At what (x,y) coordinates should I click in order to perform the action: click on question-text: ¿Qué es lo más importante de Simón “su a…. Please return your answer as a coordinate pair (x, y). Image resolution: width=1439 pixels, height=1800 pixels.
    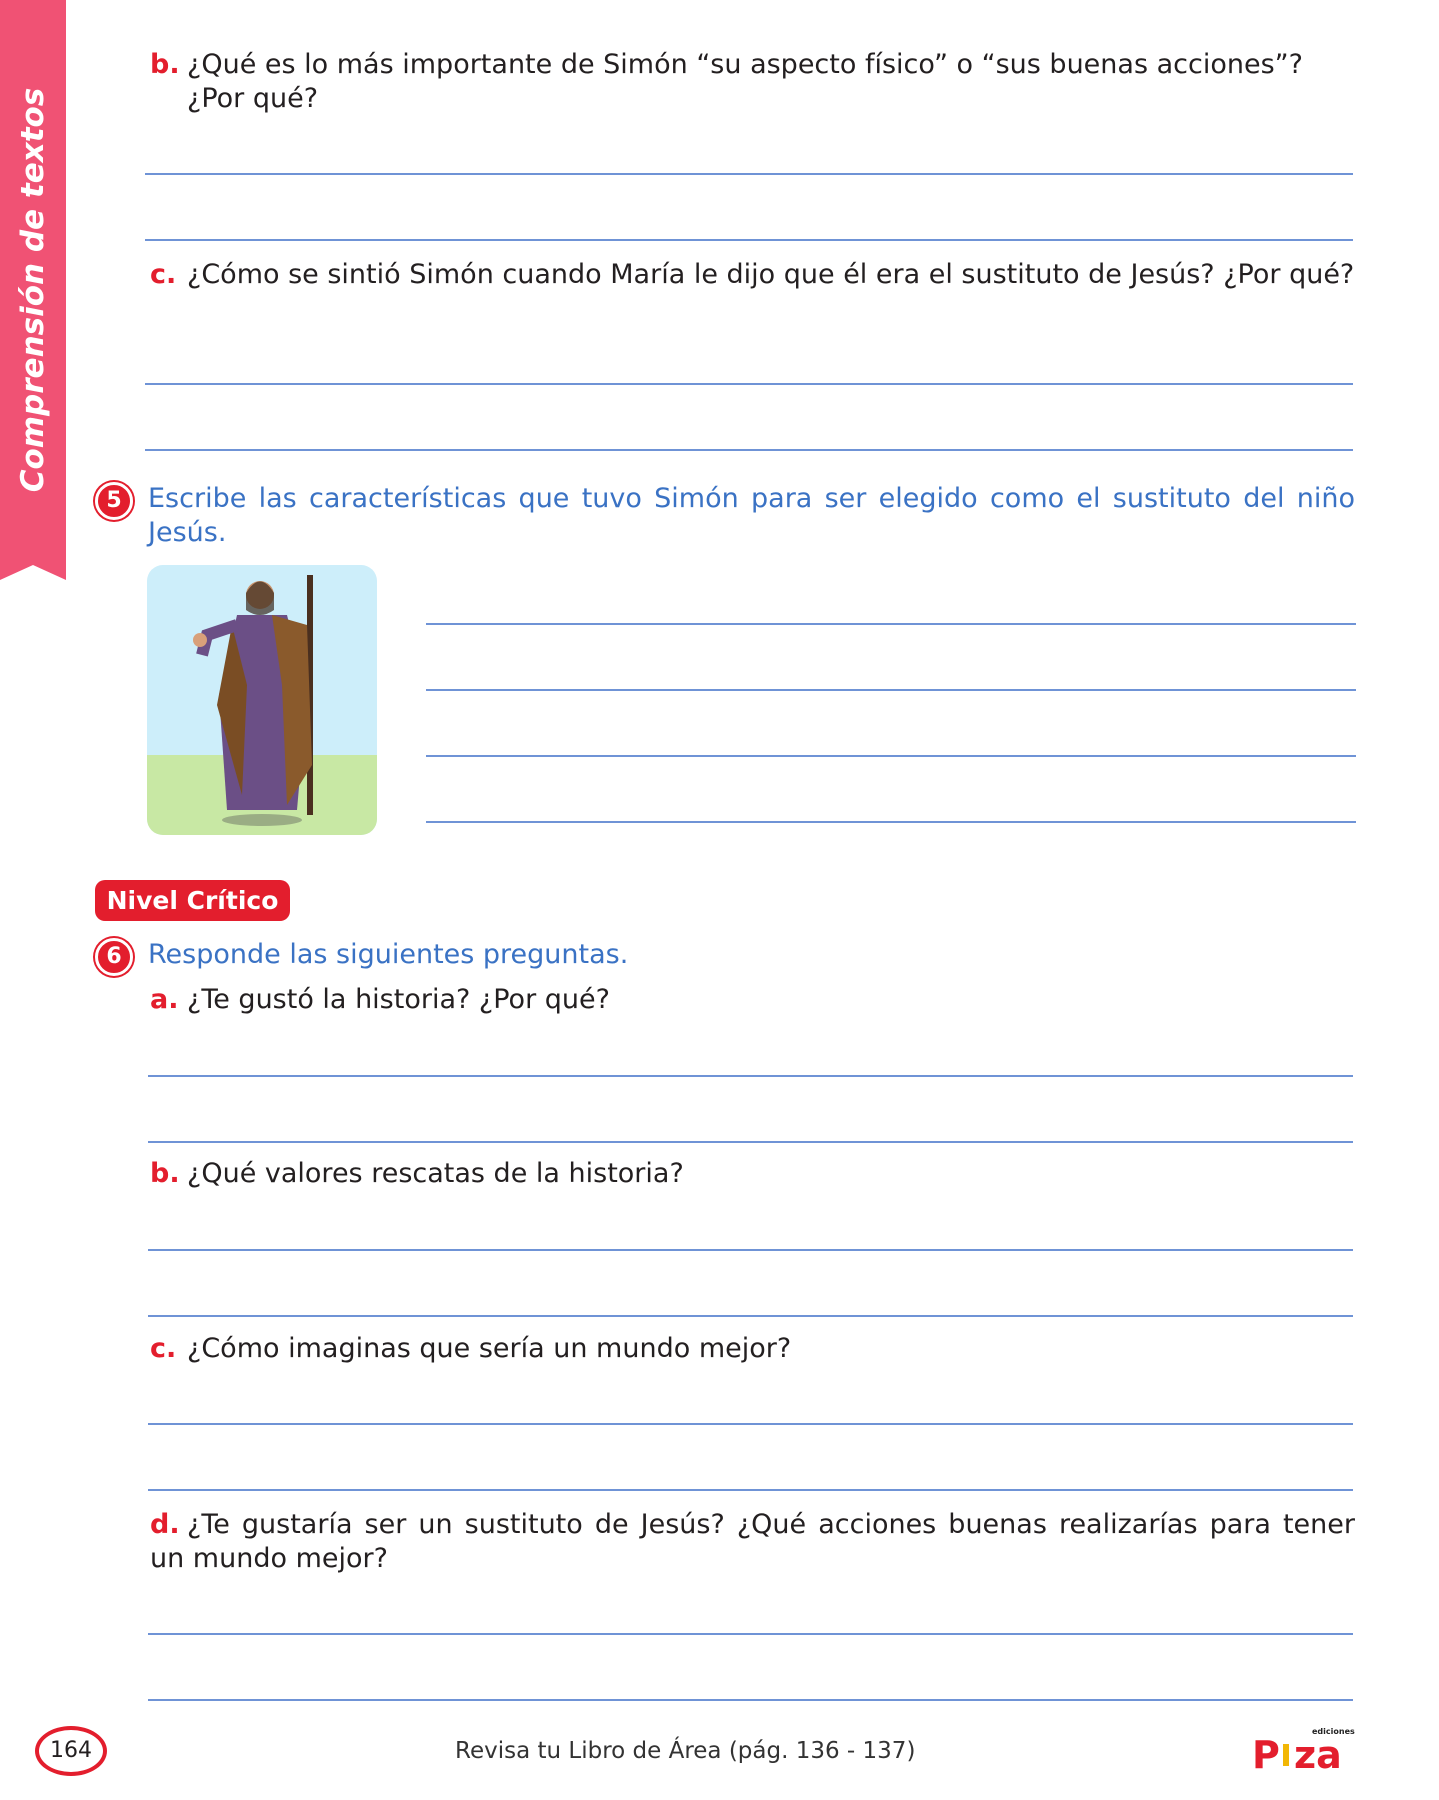
    Looking at the image, I should click on (745, 64).